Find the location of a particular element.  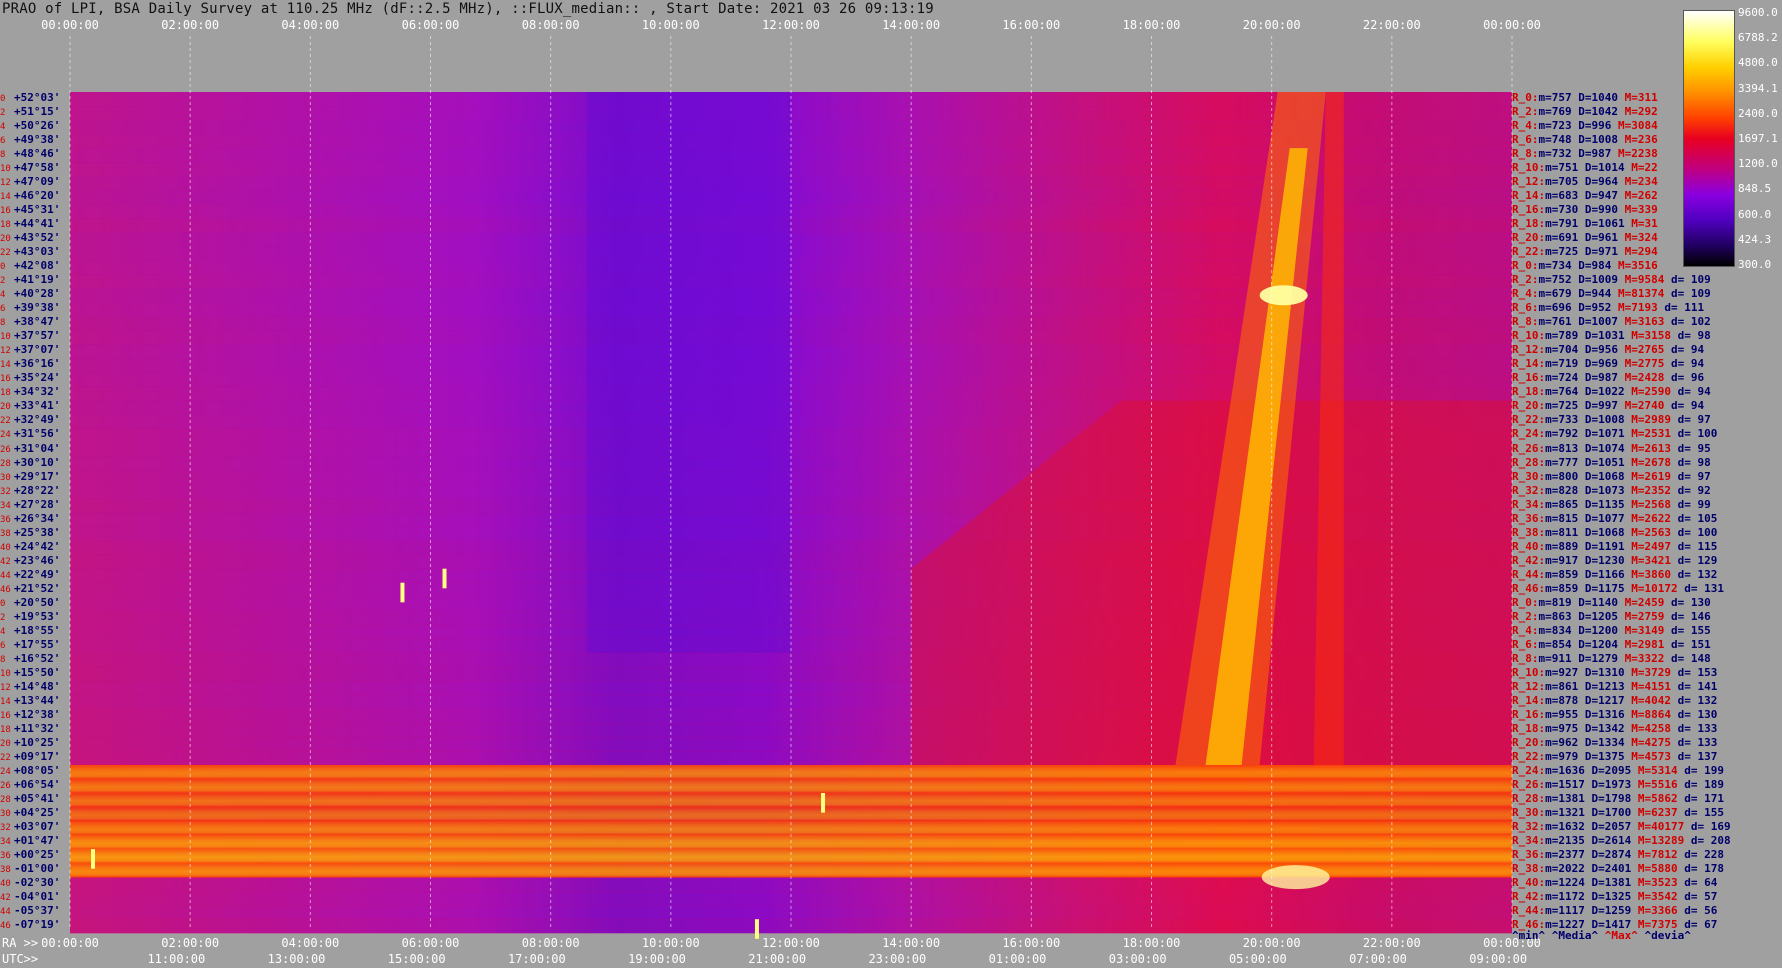

stat-min: m=1517 is located at coordinates (1565, 784).